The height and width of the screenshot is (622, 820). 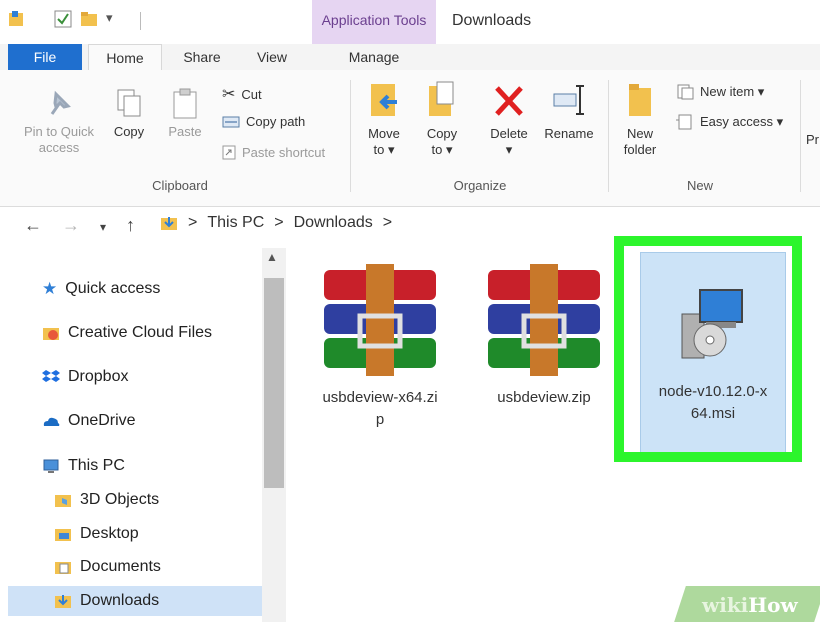 What do you see at coordinates (333, 223) in the screenshot?
I see `breadcrumb-downloads: Downloads` at bounding box center [333, 223].